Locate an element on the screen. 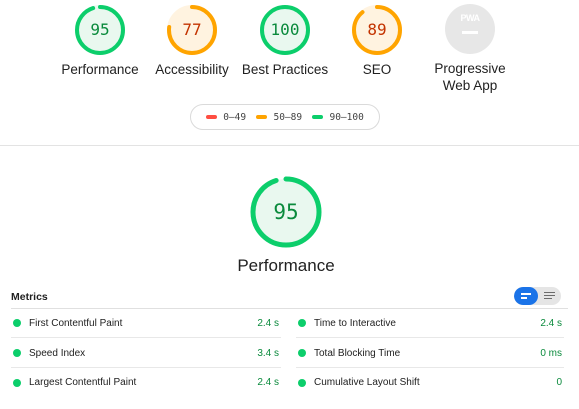 The width and height of the screenshot is (579, 409). metric-first-contentful-paint: First Contentful Paint 2.4 s is located at coordinates (146, 323).